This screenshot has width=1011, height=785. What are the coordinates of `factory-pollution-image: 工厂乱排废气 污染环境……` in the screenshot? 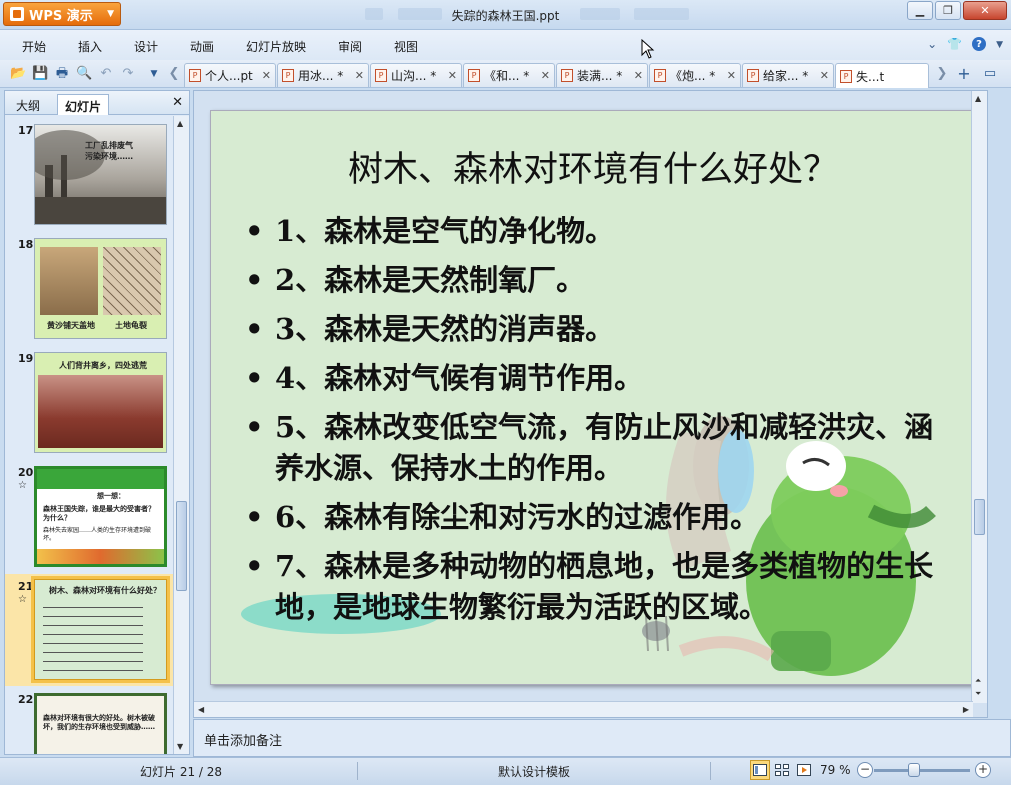 It's located at (100, 174).